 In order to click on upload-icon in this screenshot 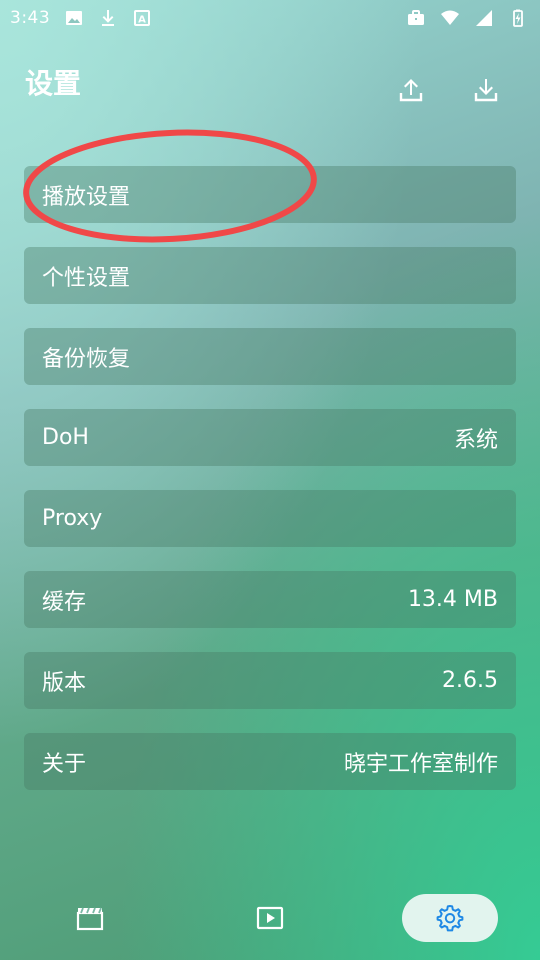, I will do `click(411, 90)`.